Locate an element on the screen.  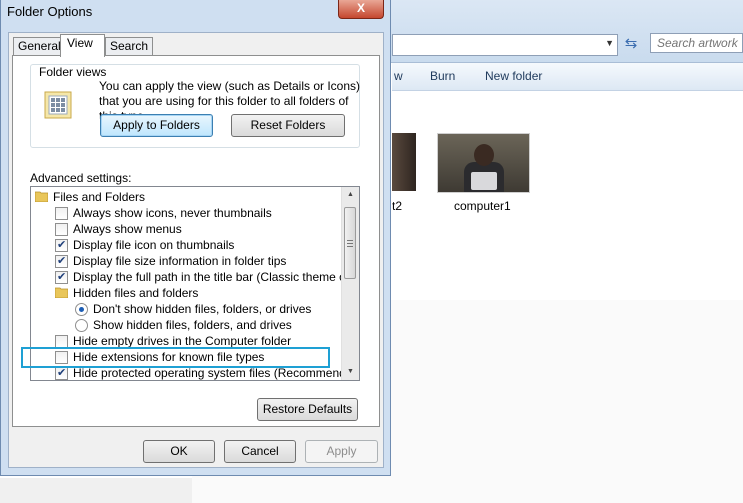
file-label: computer1 is located at coordinates (482, 206).